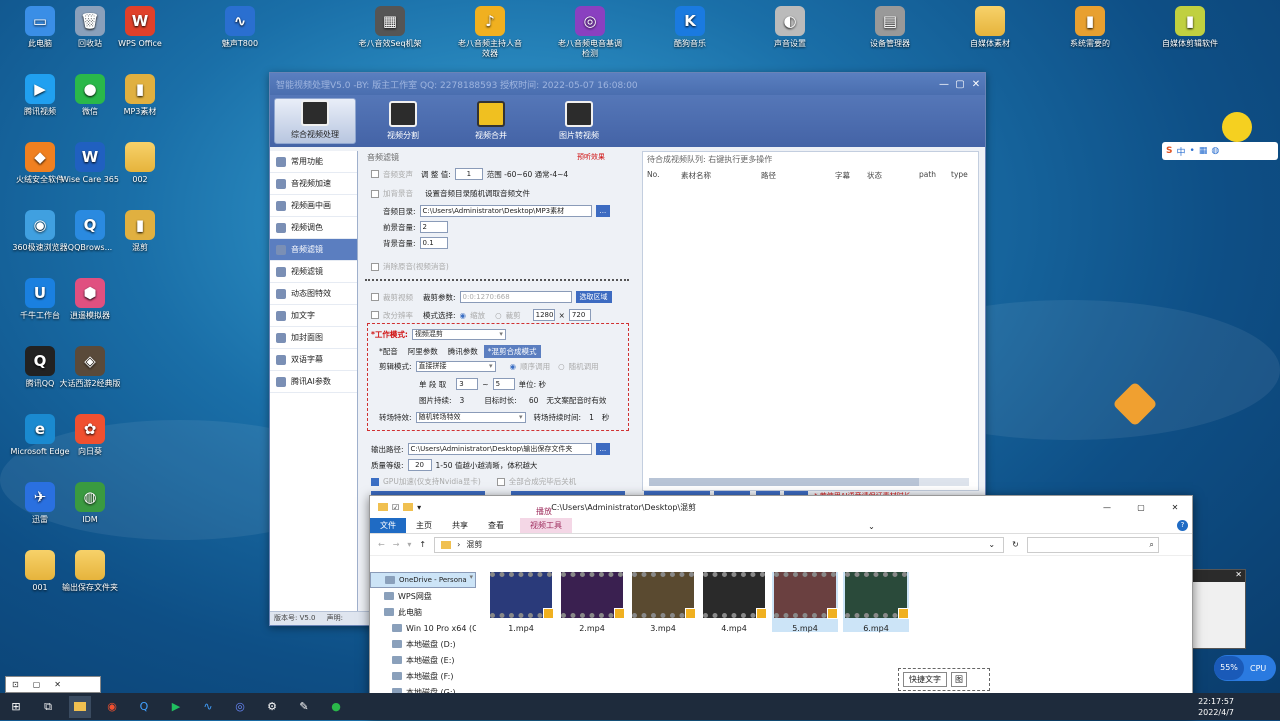 The height and width of the screenshot is (721, 1280). What do you see at coordinates (313, 316) in the screenshot?
I see `sidebar-item: 加文字` at bounding box center [313, 316].